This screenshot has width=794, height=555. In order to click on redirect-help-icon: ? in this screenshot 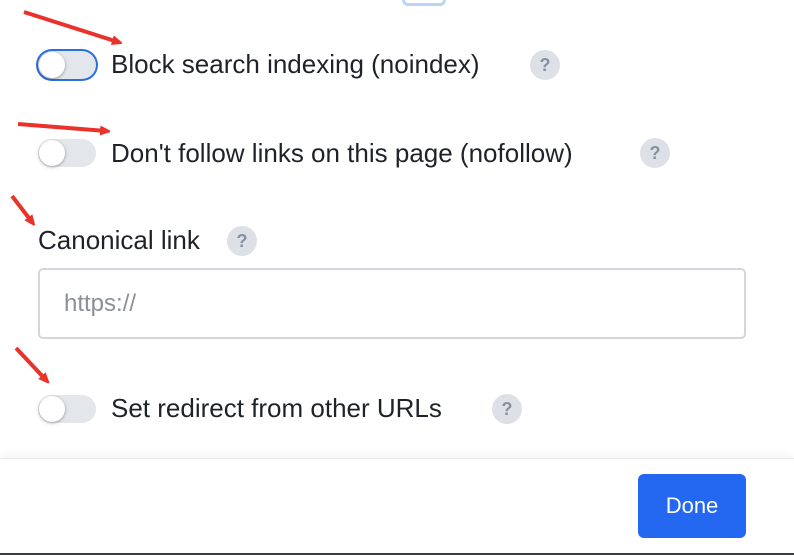, I will do `click(507, 409)`.